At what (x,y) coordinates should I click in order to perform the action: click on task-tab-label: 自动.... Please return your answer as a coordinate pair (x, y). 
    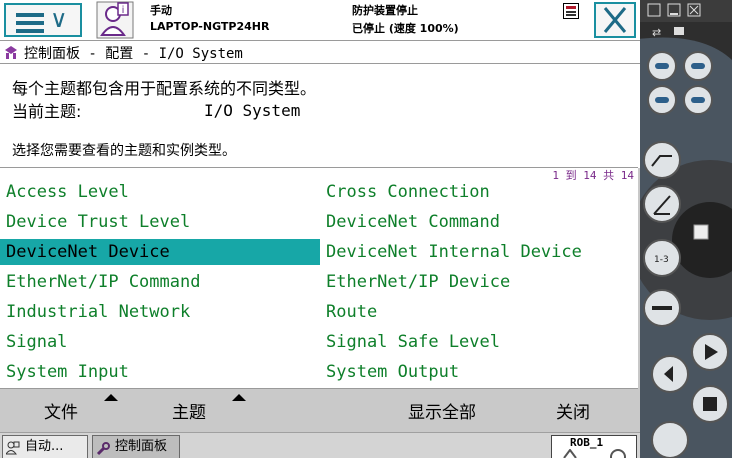
    Looking at the image, I should click on (44, 446).